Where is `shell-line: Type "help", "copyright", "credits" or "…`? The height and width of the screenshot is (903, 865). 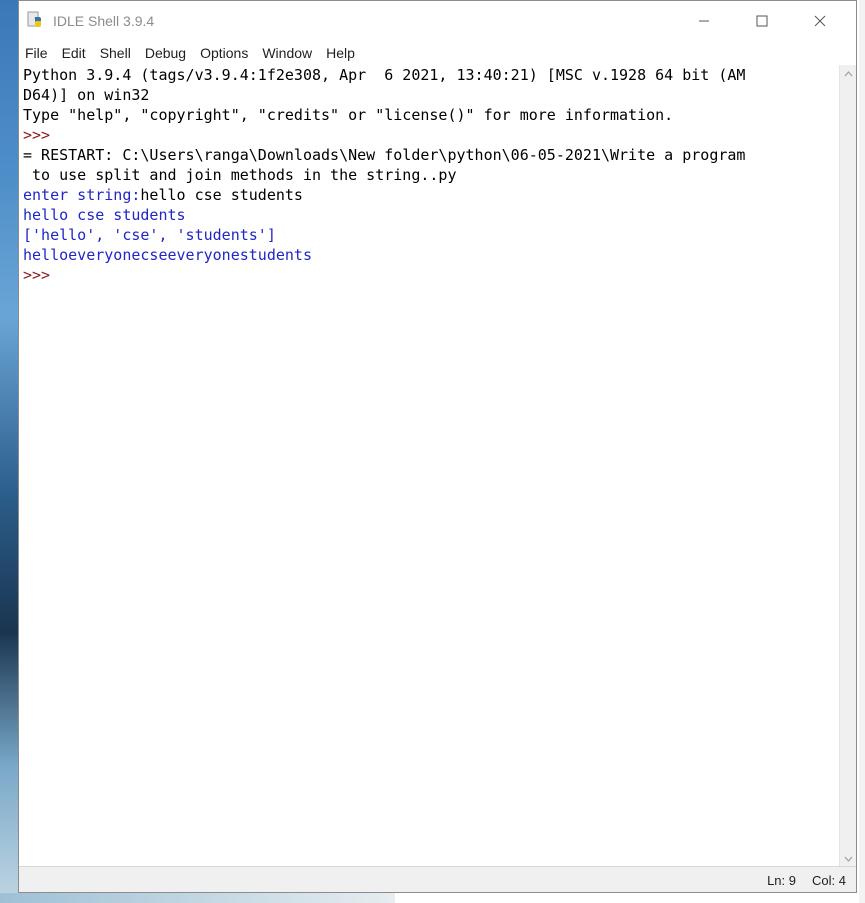
shell-line: Type "help", "copyright", "credits" or "… is located at coordinates (427, 115).